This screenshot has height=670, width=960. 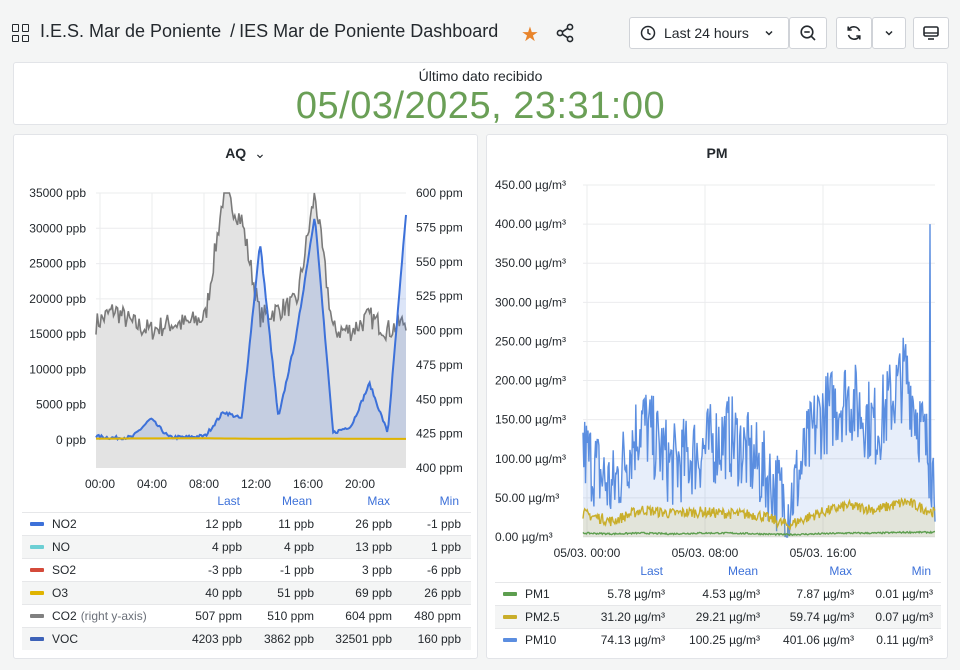 What do you see at coordinates (921, 571) in the screenshot?
I see `pm-legend-header: Min` at bounding box center [921, 571].